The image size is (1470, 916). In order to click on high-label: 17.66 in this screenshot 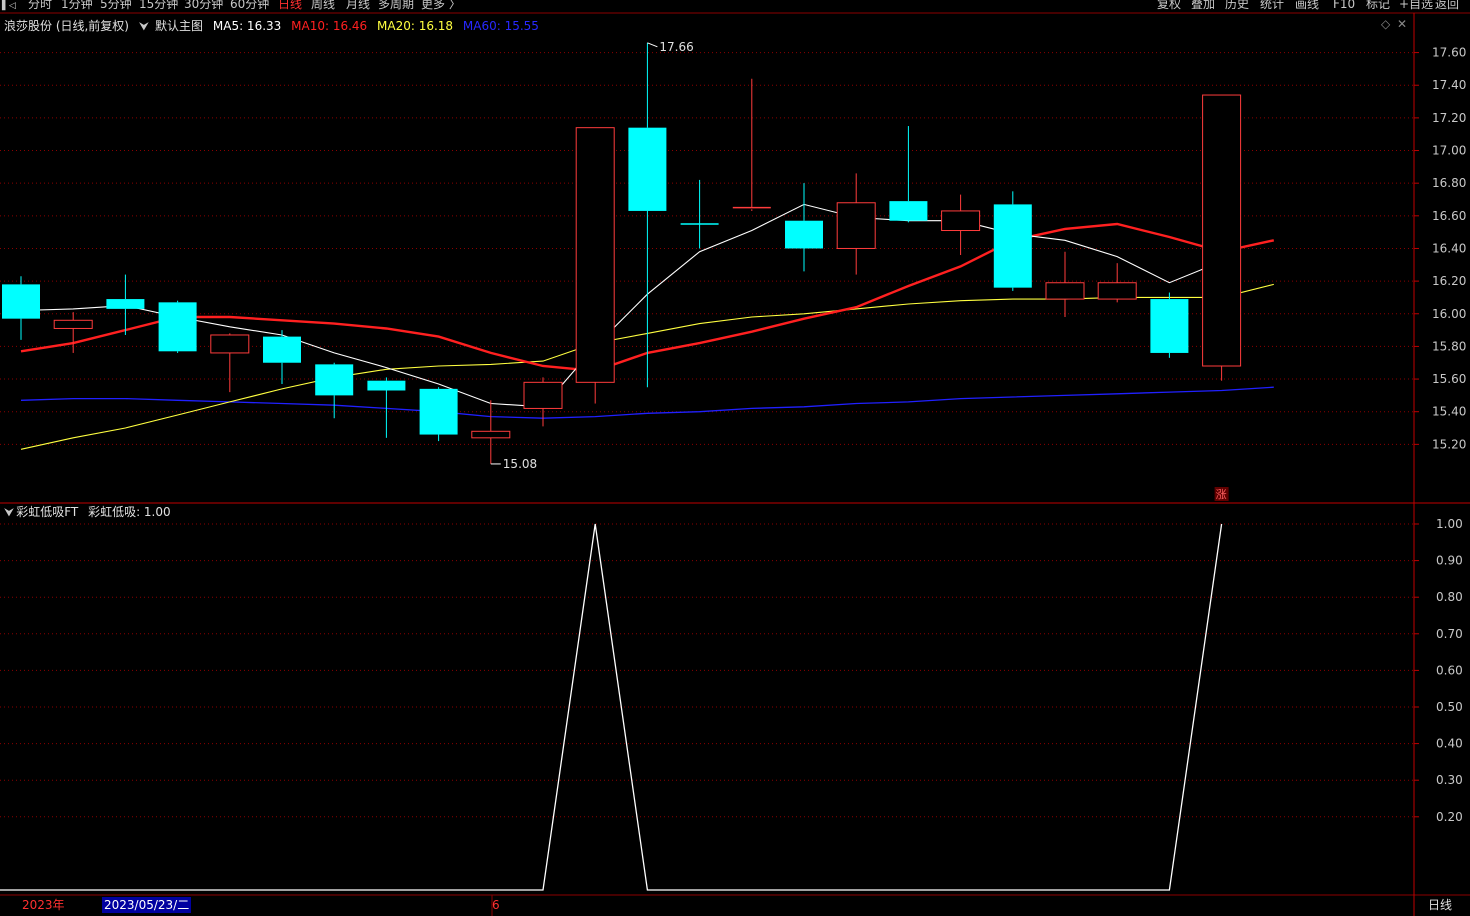, I will do `click(676, 47)`.